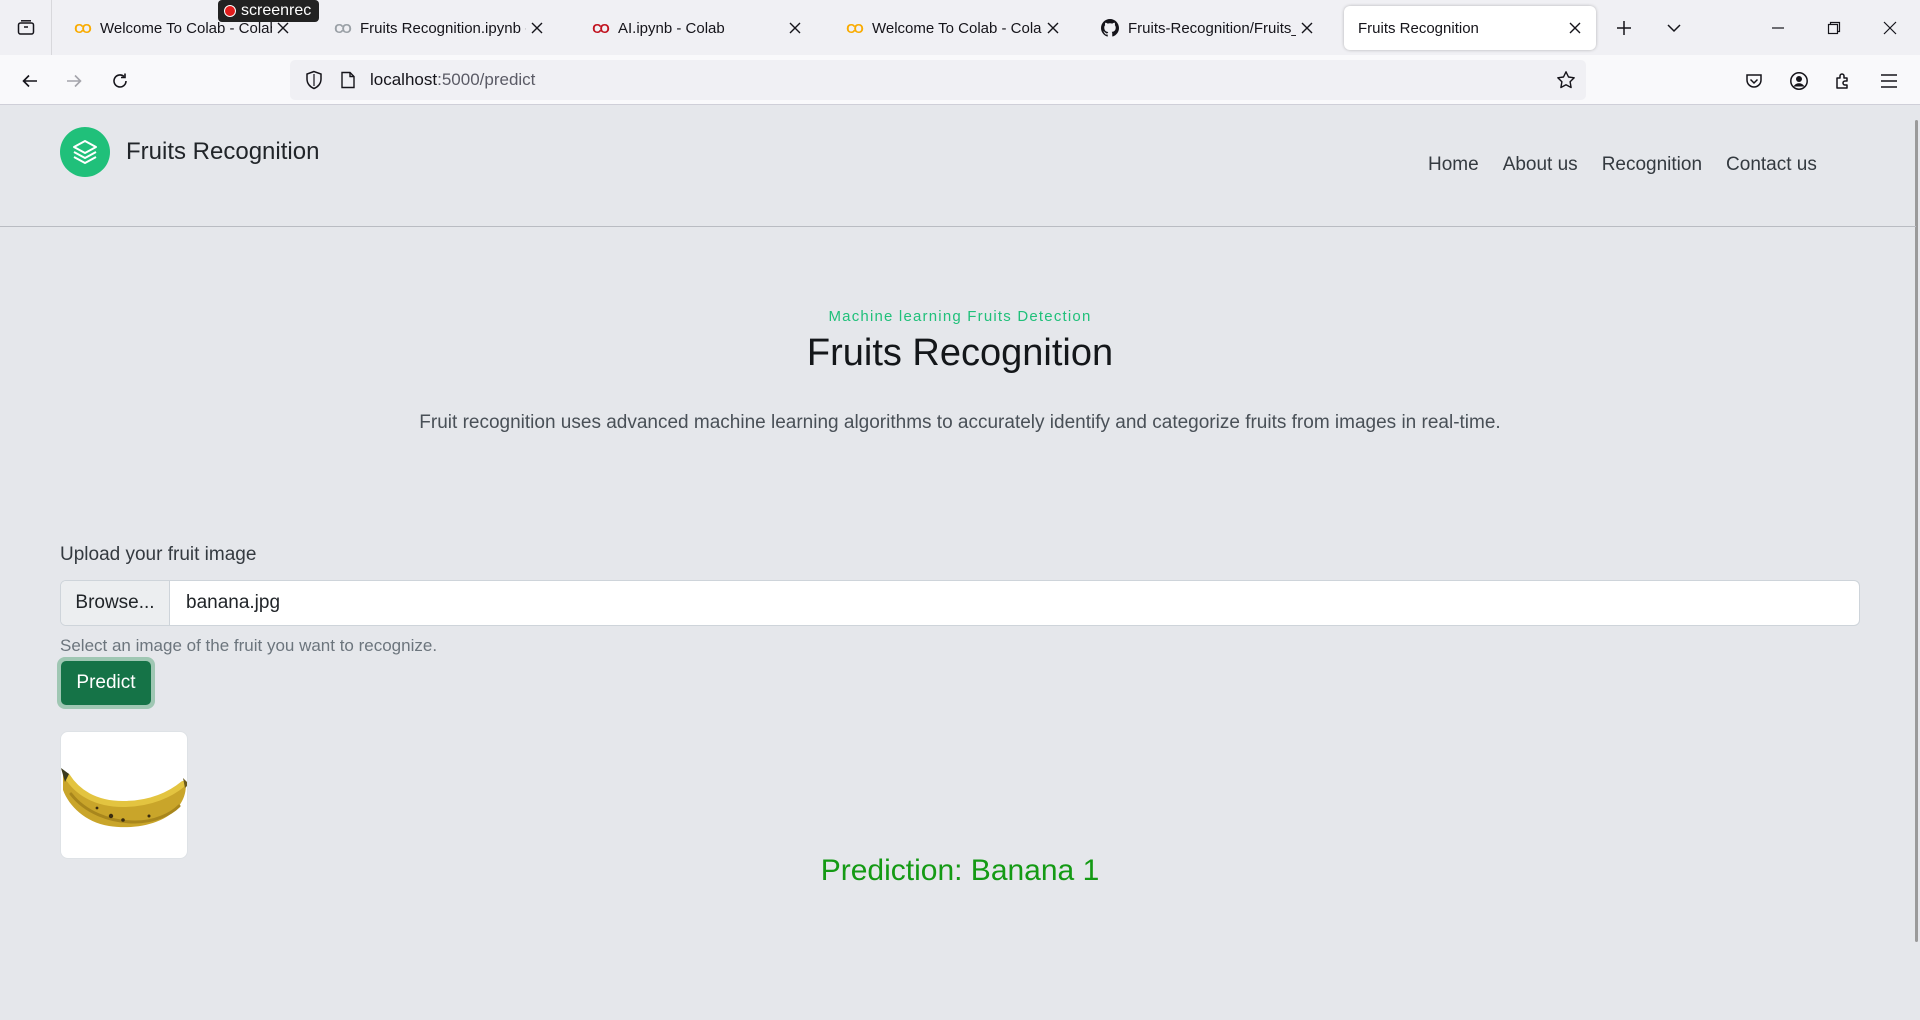 The width and height of the screenshot is (1920, 1020). Describe the element at coordinates (1566, 80) in the screenshot. I see `bookmark-star-icon` at that location.